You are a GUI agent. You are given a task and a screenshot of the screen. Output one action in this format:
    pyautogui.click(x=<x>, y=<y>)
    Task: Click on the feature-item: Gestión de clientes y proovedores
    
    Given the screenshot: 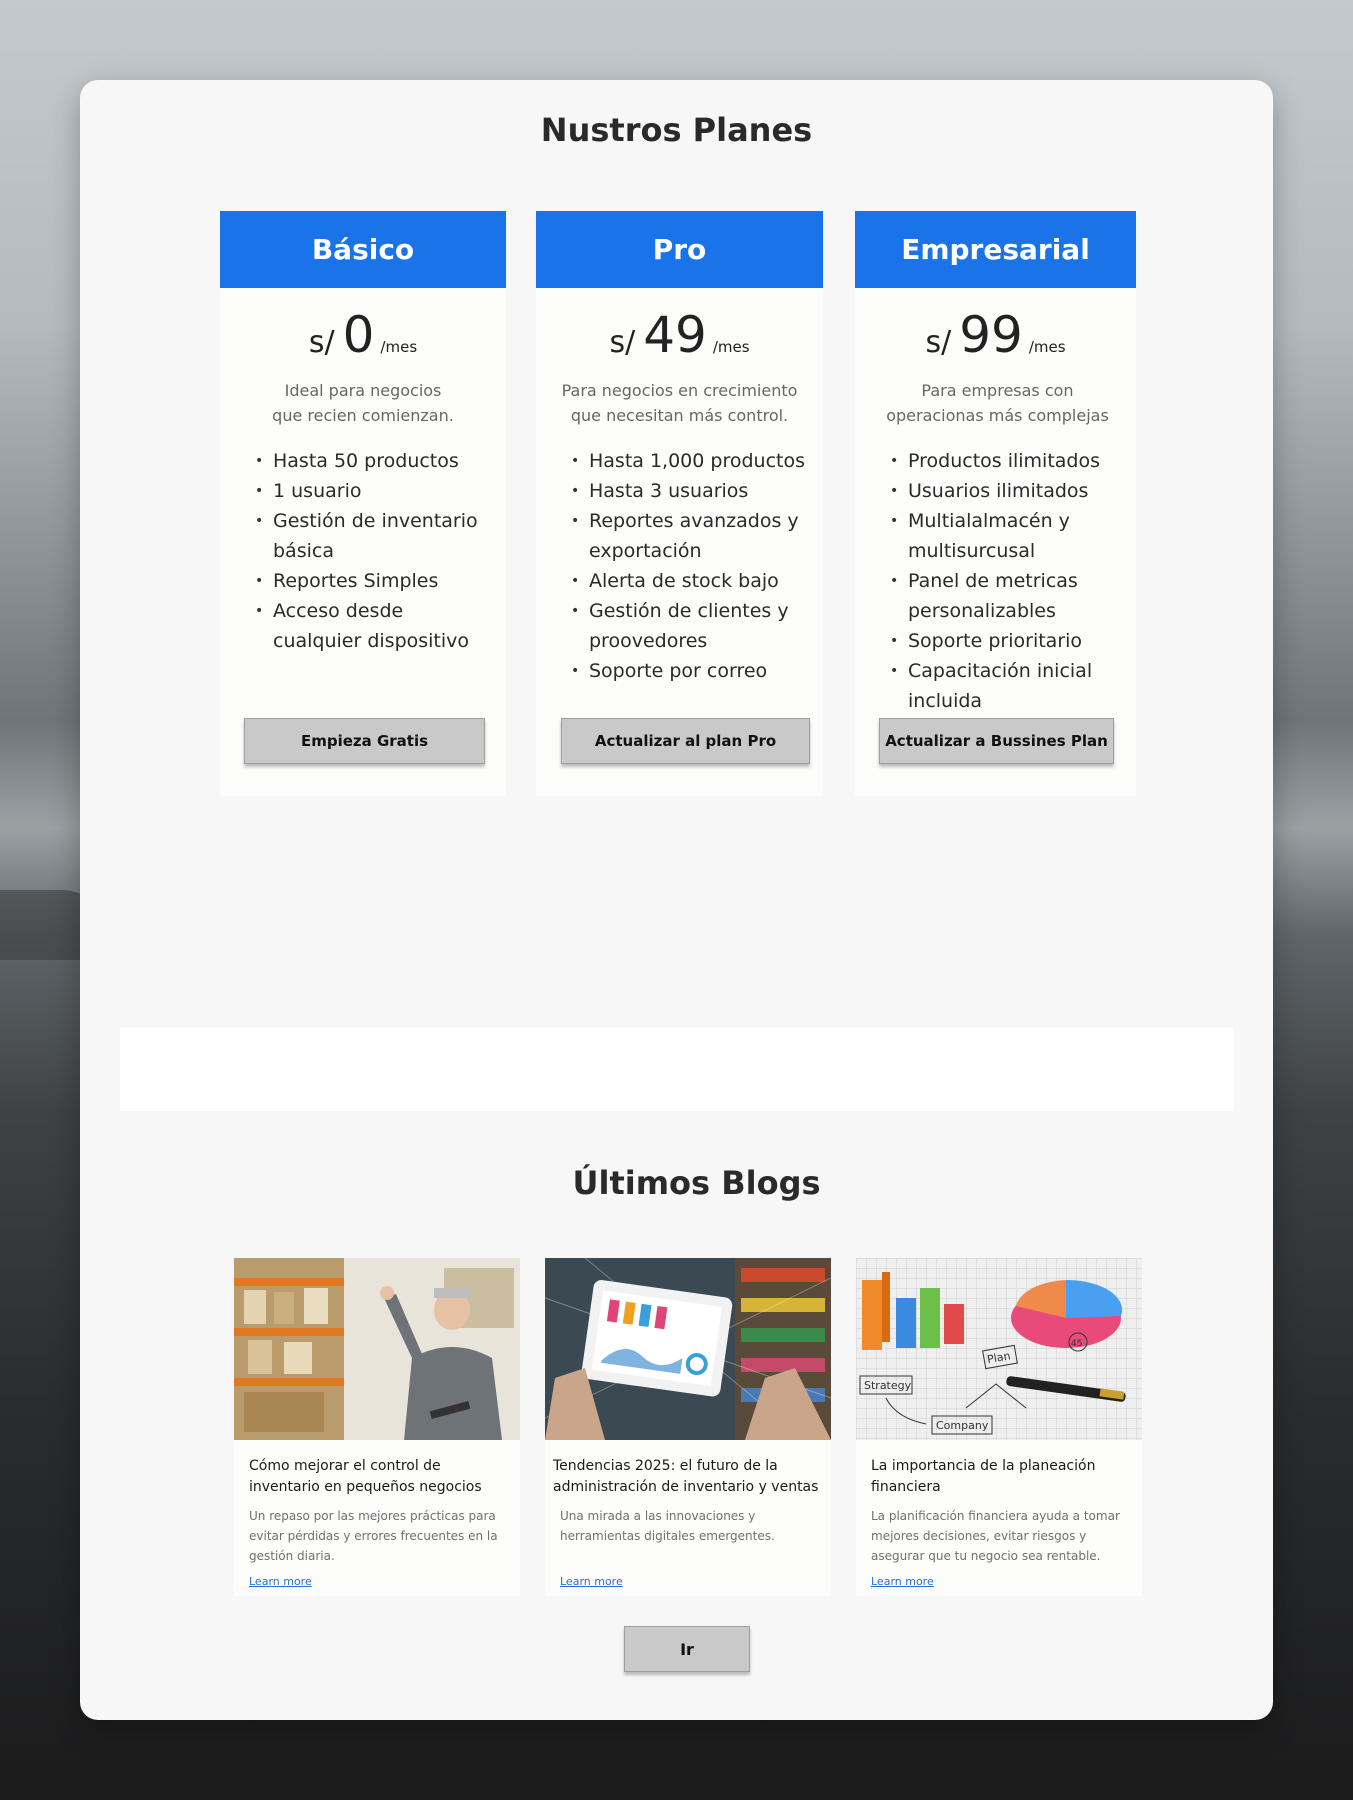 What is the action you would take?
    pyautogui.click(x=697, y=626)
    